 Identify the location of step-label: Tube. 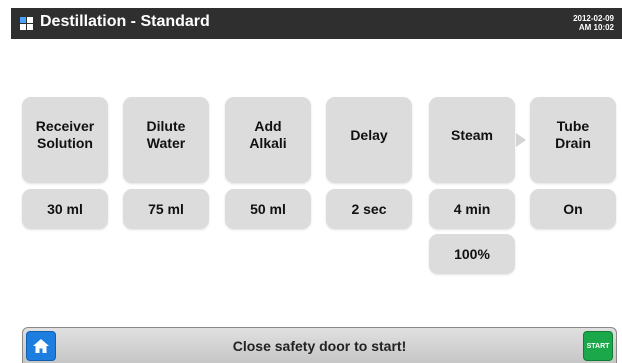
(573, 126).